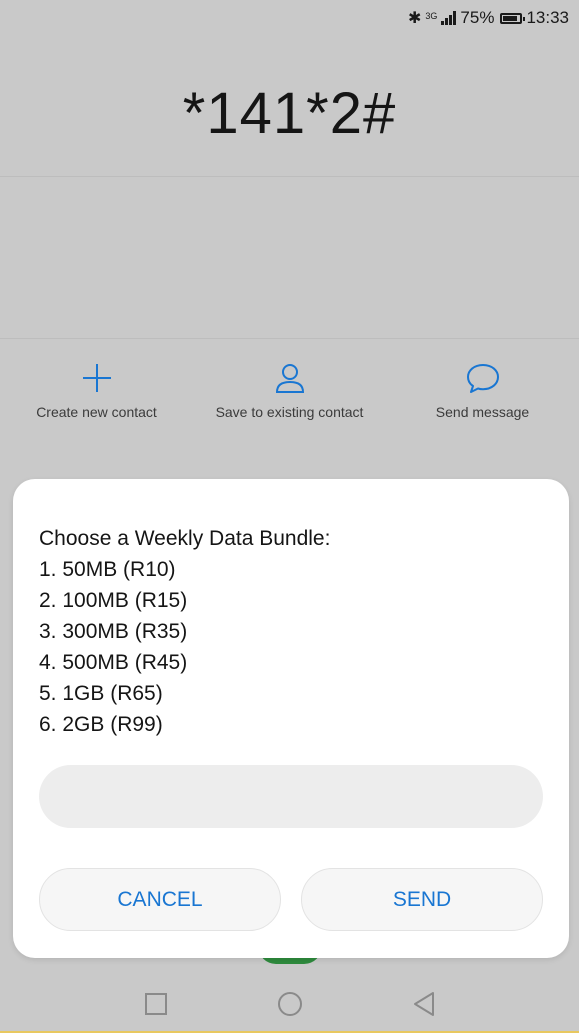  I want to click on person-icon, so click(289, 378).